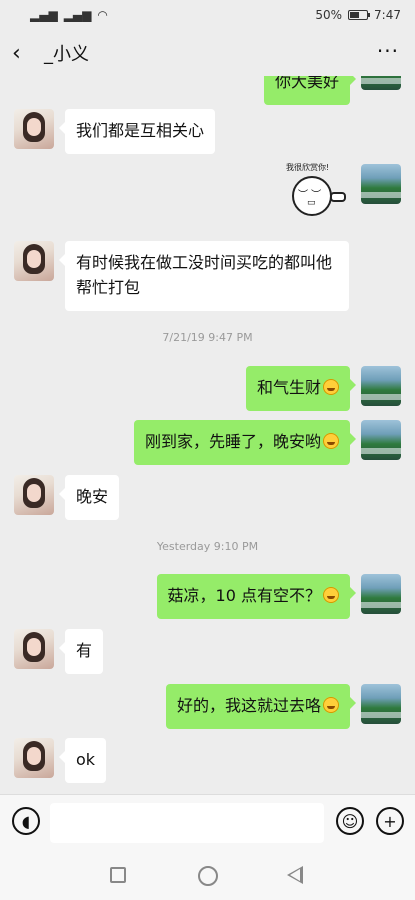 This screenshot has height=900, width=415. What do you see at coordinates (388, 51) in the screenshot?
I see `more-icon: ···` at bounding box center [388, 51].